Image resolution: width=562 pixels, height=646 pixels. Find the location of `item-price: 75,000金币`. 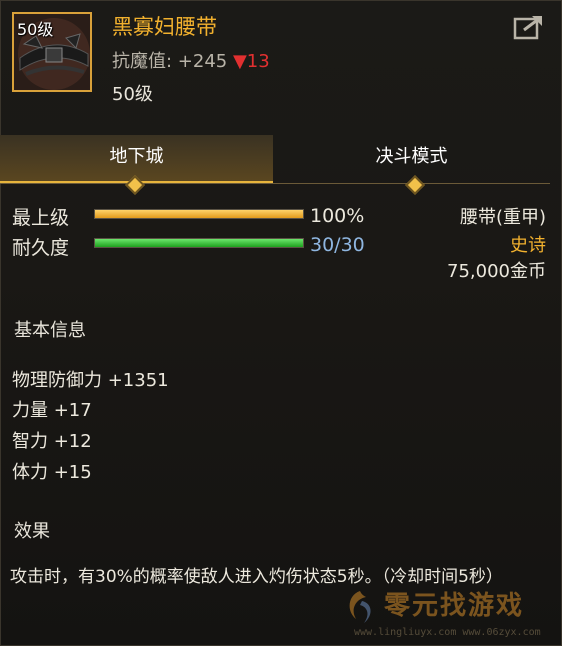

item-price: 75,000金币 is located at coordinates (496, 271).